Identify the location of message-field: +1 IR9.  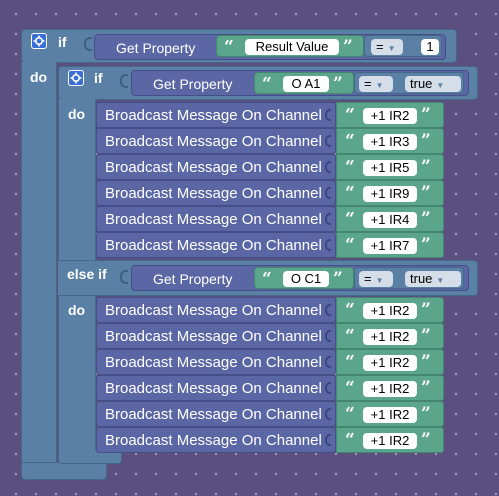
(390, 194).